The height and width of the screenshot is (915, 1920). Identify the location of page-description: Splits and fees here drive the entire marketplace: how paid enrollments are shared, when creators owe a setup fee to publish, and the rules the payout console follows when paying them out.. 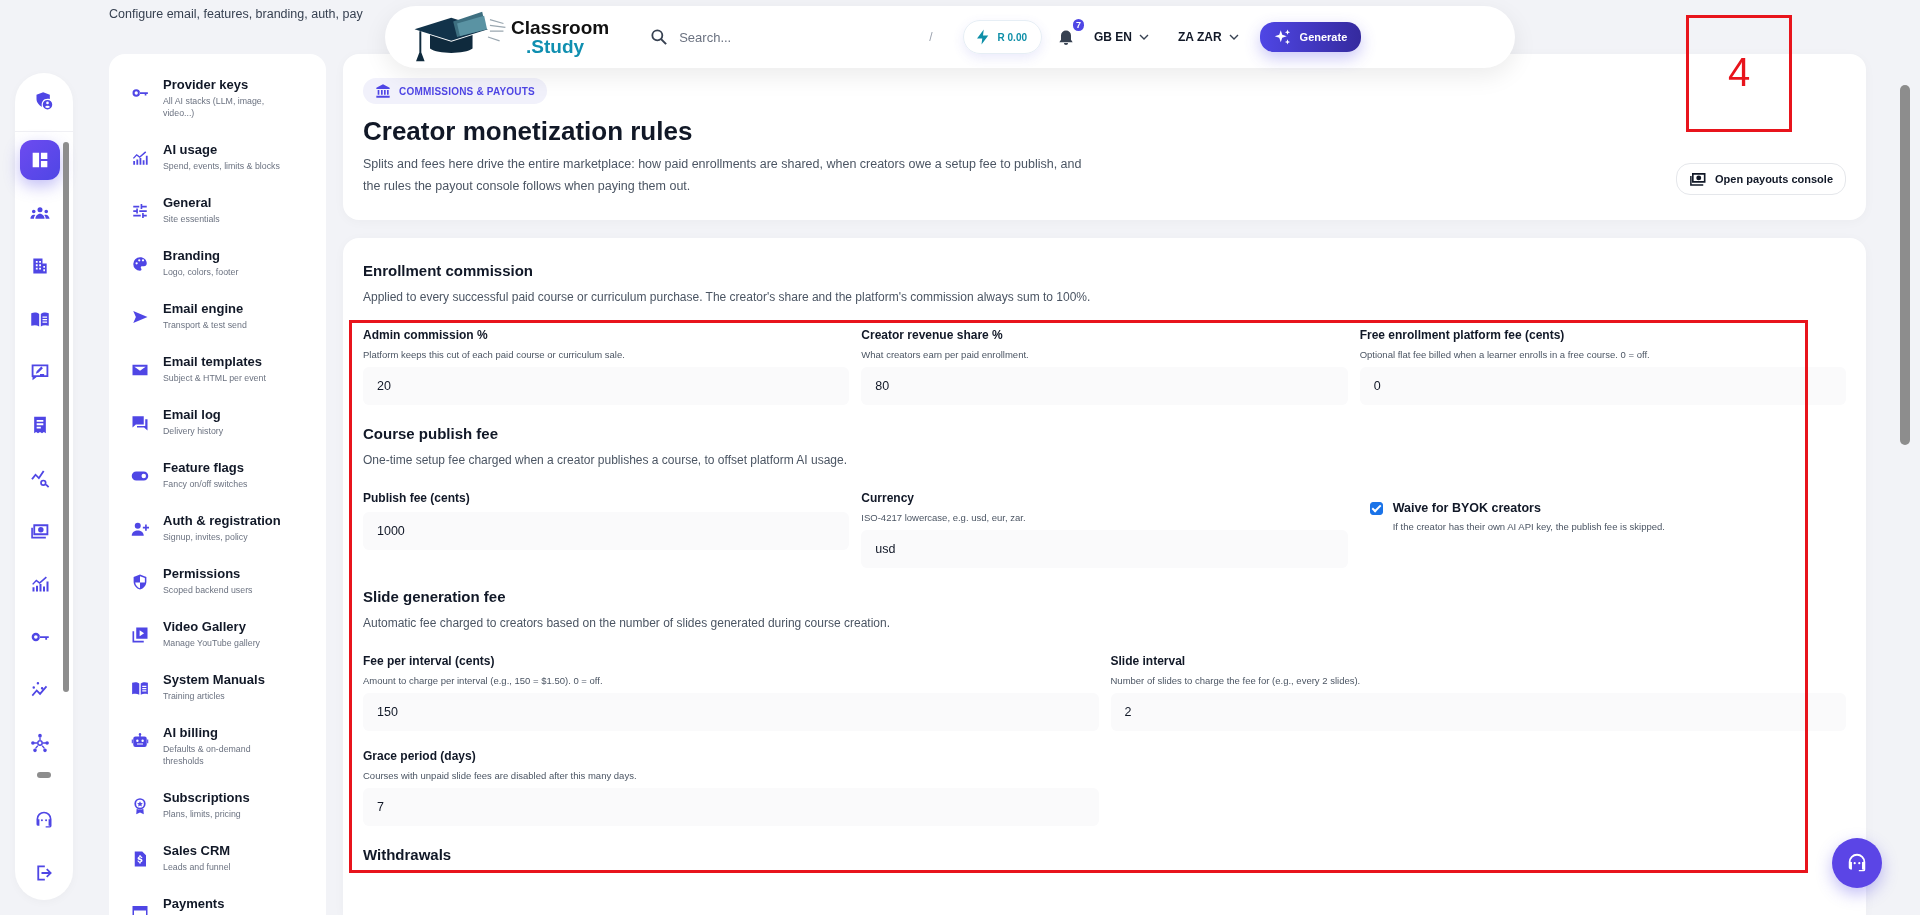
(723, 175).